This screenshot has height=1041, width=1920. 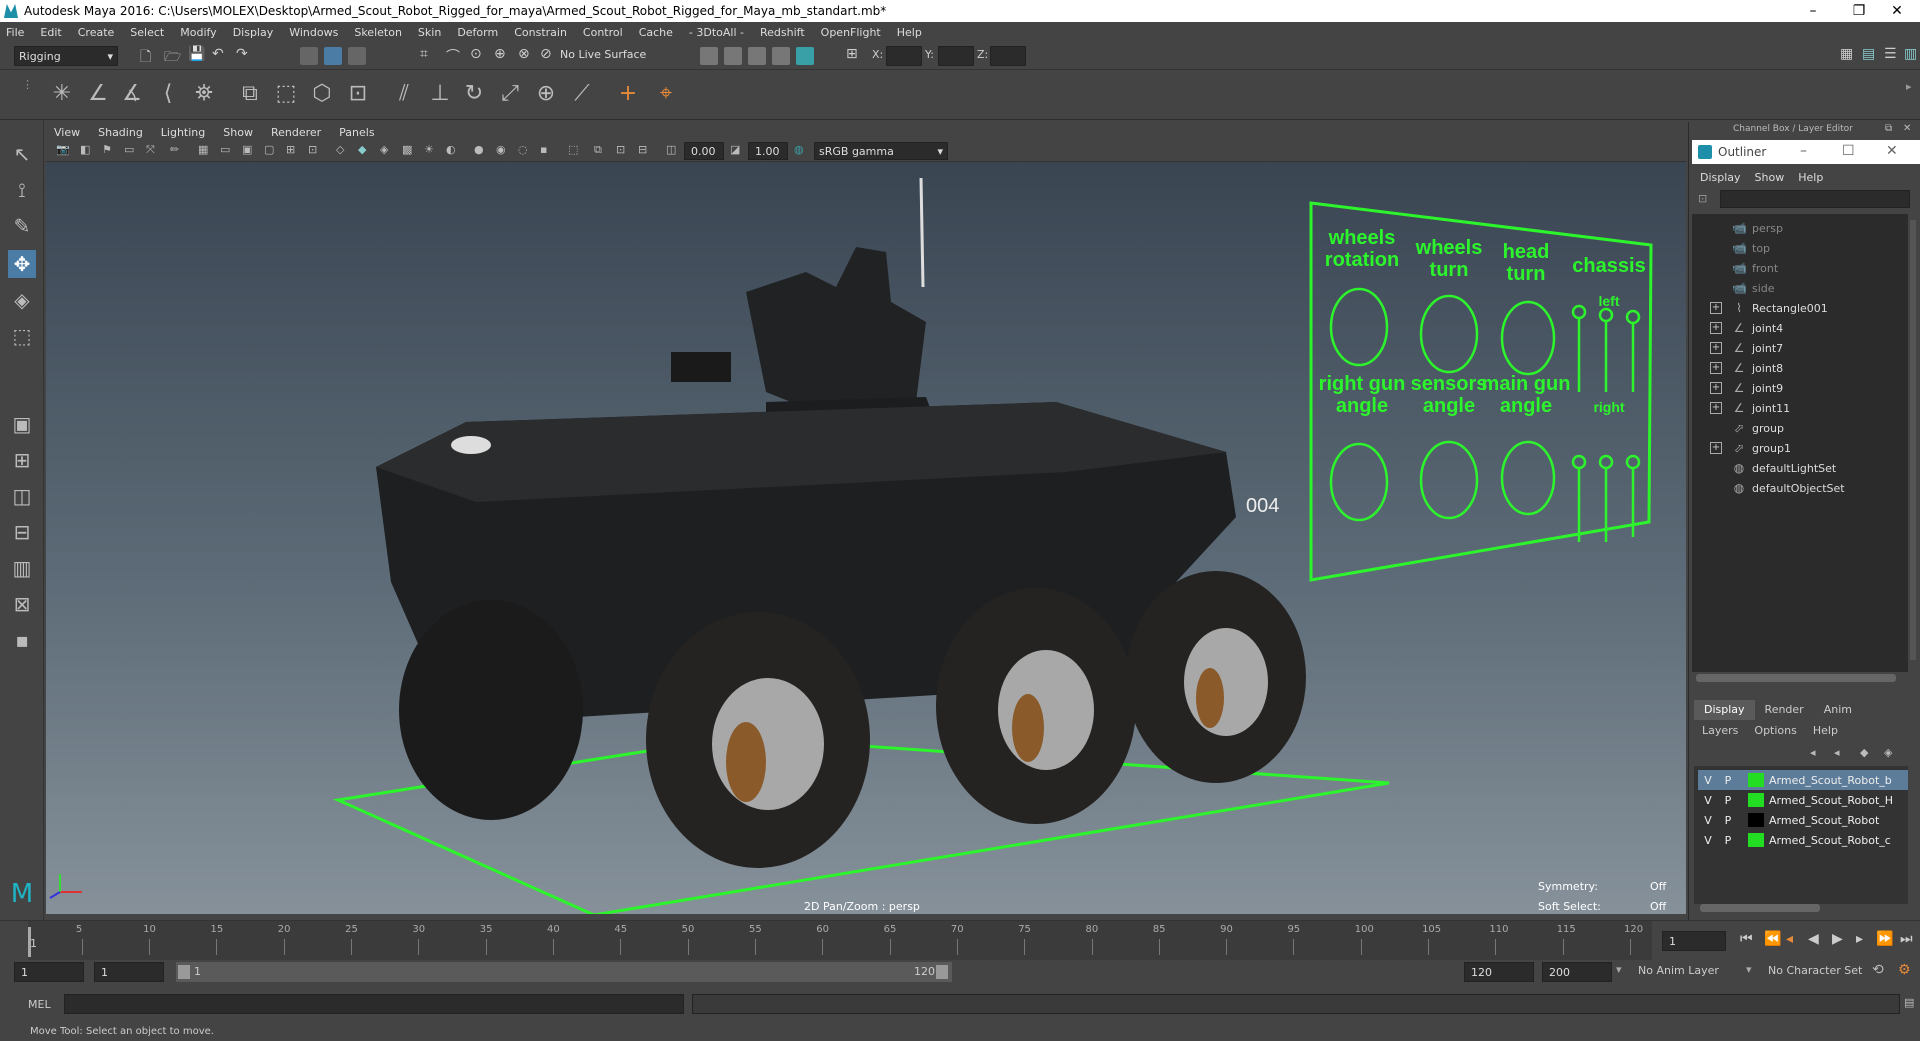 I want to click on snap-point-icon: ⊙, so click(x=476, y=54).